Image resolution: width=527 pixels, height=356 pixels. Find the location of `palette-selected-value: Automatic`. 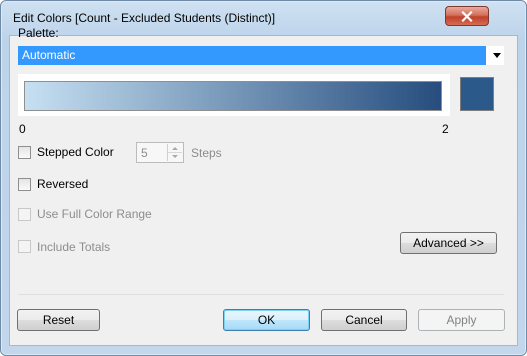

palette-selected-value: Automatic is located at coordinates (49, 55).